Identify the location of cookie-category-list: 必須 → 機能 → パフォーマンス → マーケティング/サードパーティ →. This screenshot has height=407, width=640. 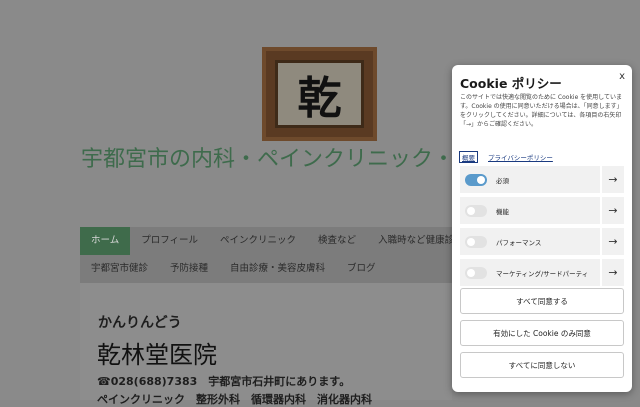
(542, 226).